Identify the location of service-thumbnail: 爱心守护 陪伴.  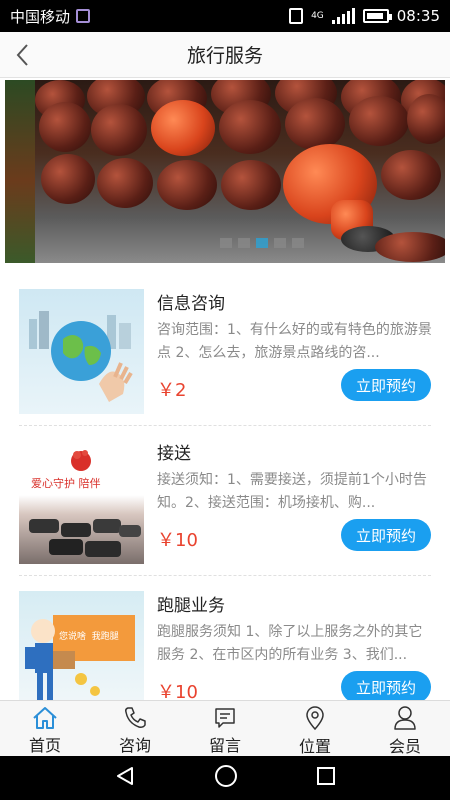
(81, 501).